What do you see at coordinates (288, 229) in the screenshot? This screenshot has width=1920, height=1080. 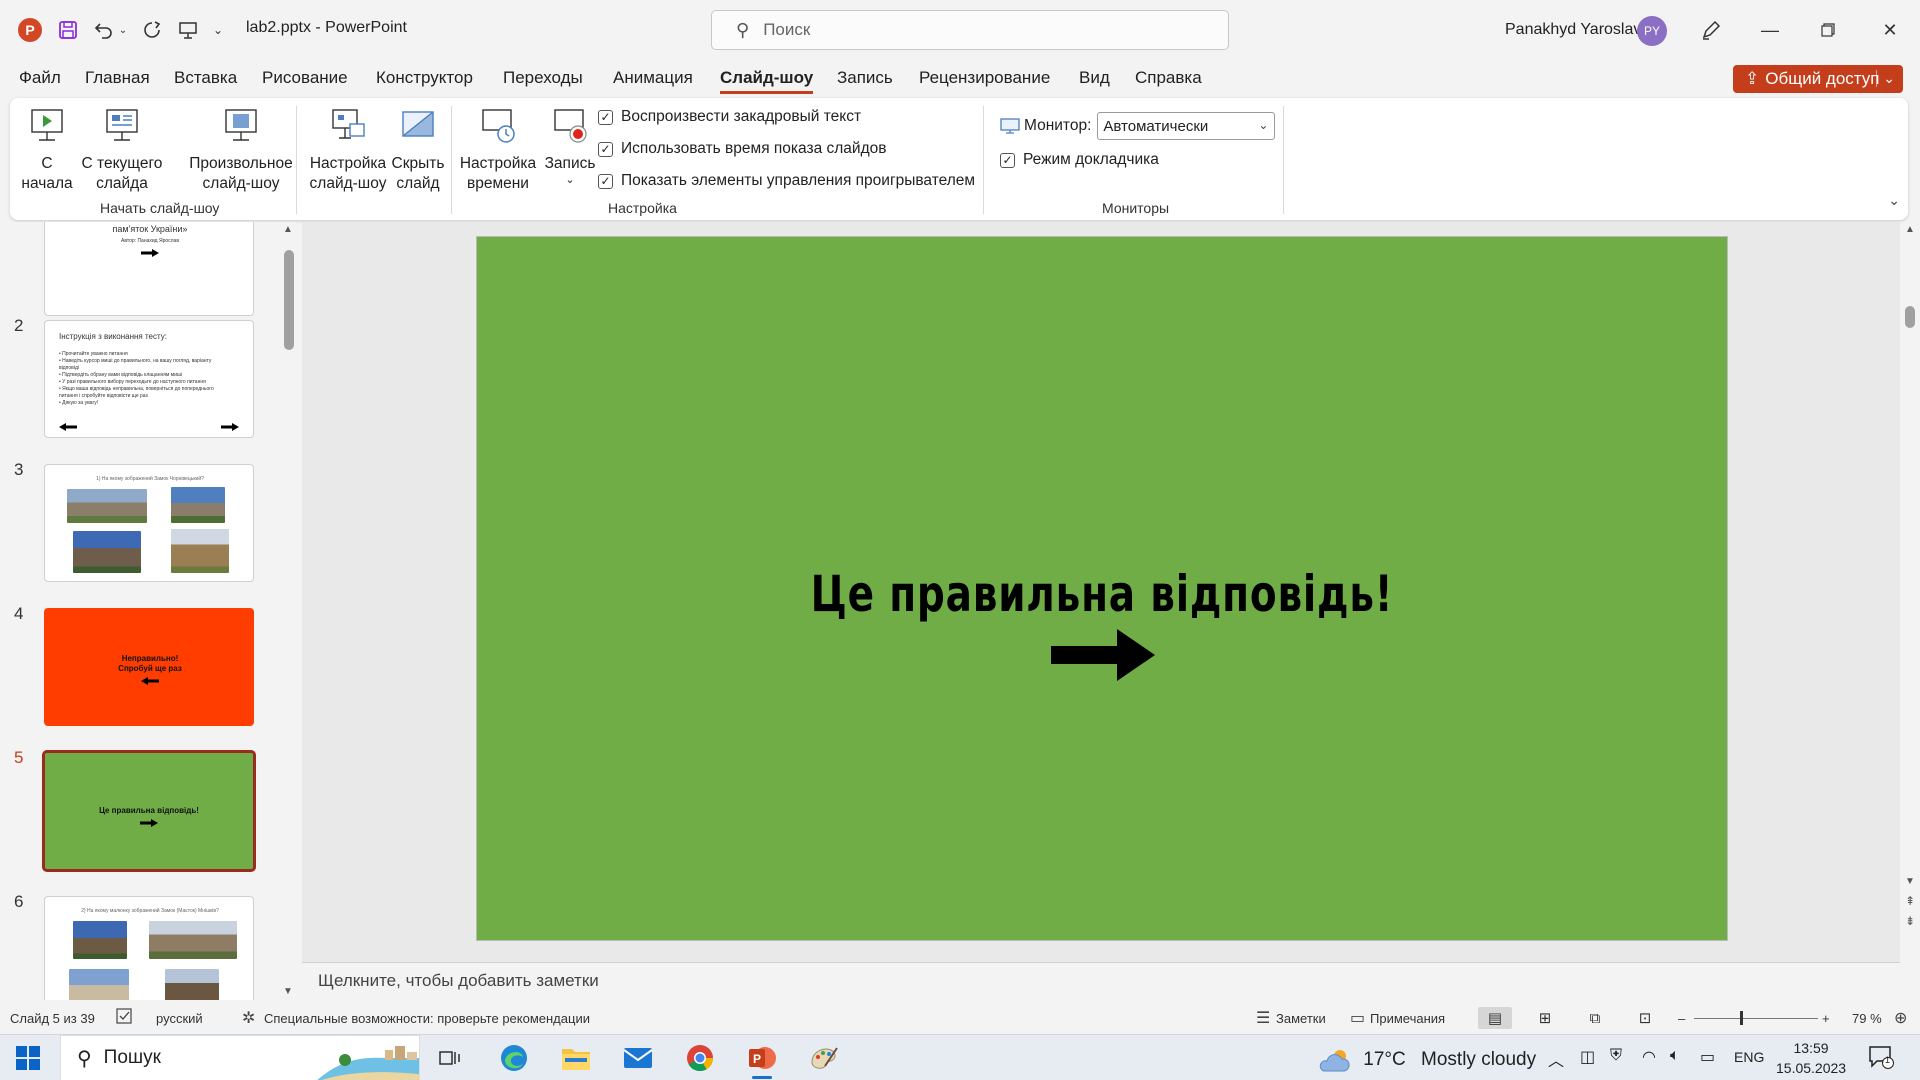 I see `scroll-up-icon: ▲` at bounding box center [288, 229].